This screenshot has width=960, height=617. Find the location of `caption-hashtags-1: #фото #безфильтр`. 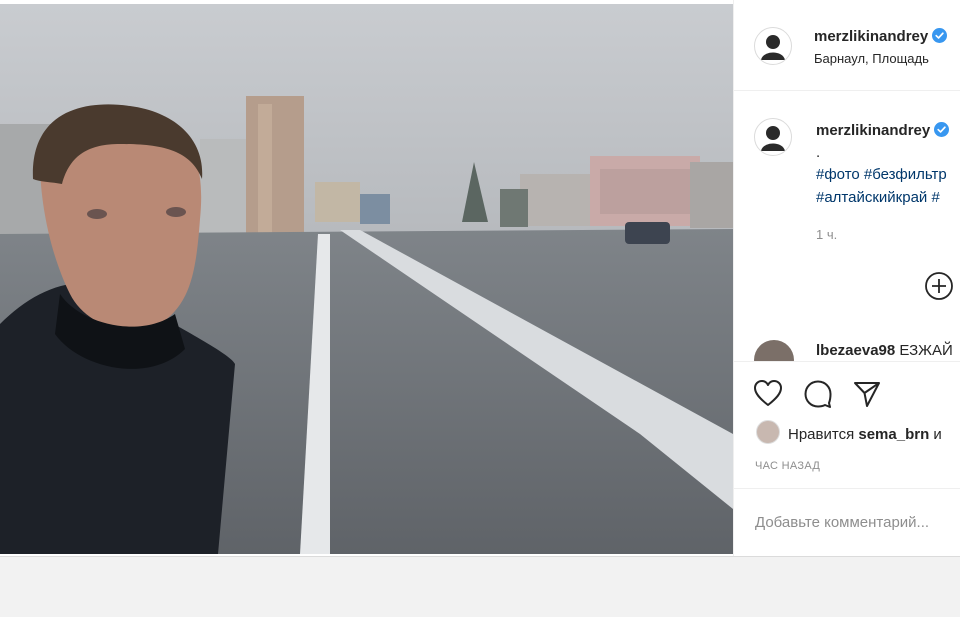

caption-hashtags-1: #фото #безфильтр is located at coordinates (881, 174).